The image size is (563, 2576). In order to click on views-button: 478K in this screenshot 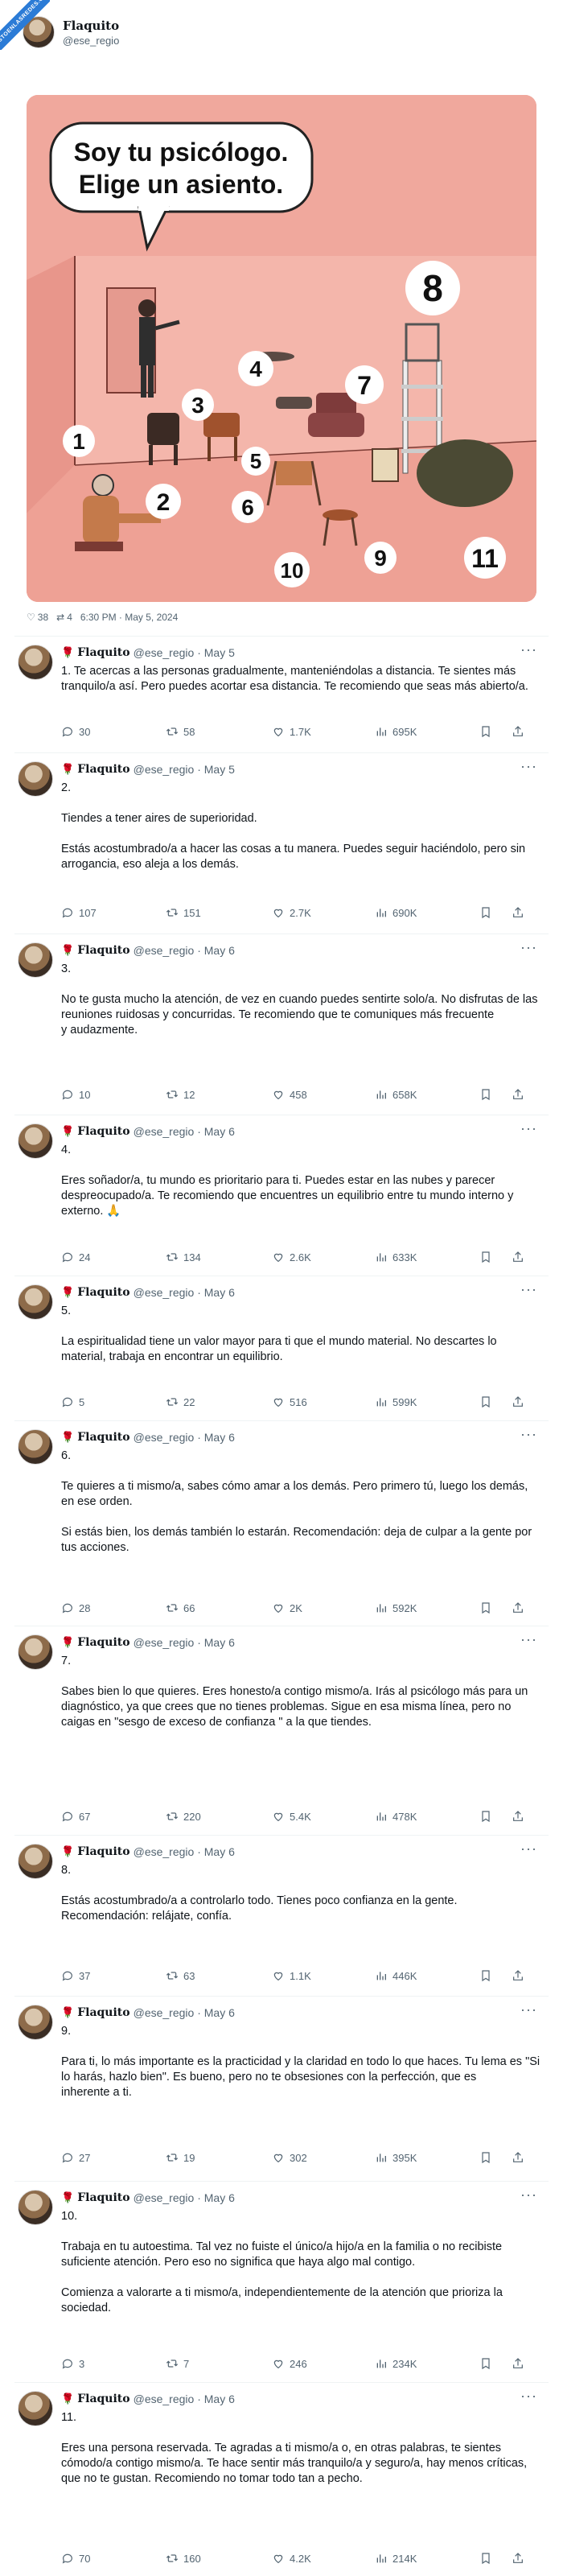, I will do `click(427, 1816)`.